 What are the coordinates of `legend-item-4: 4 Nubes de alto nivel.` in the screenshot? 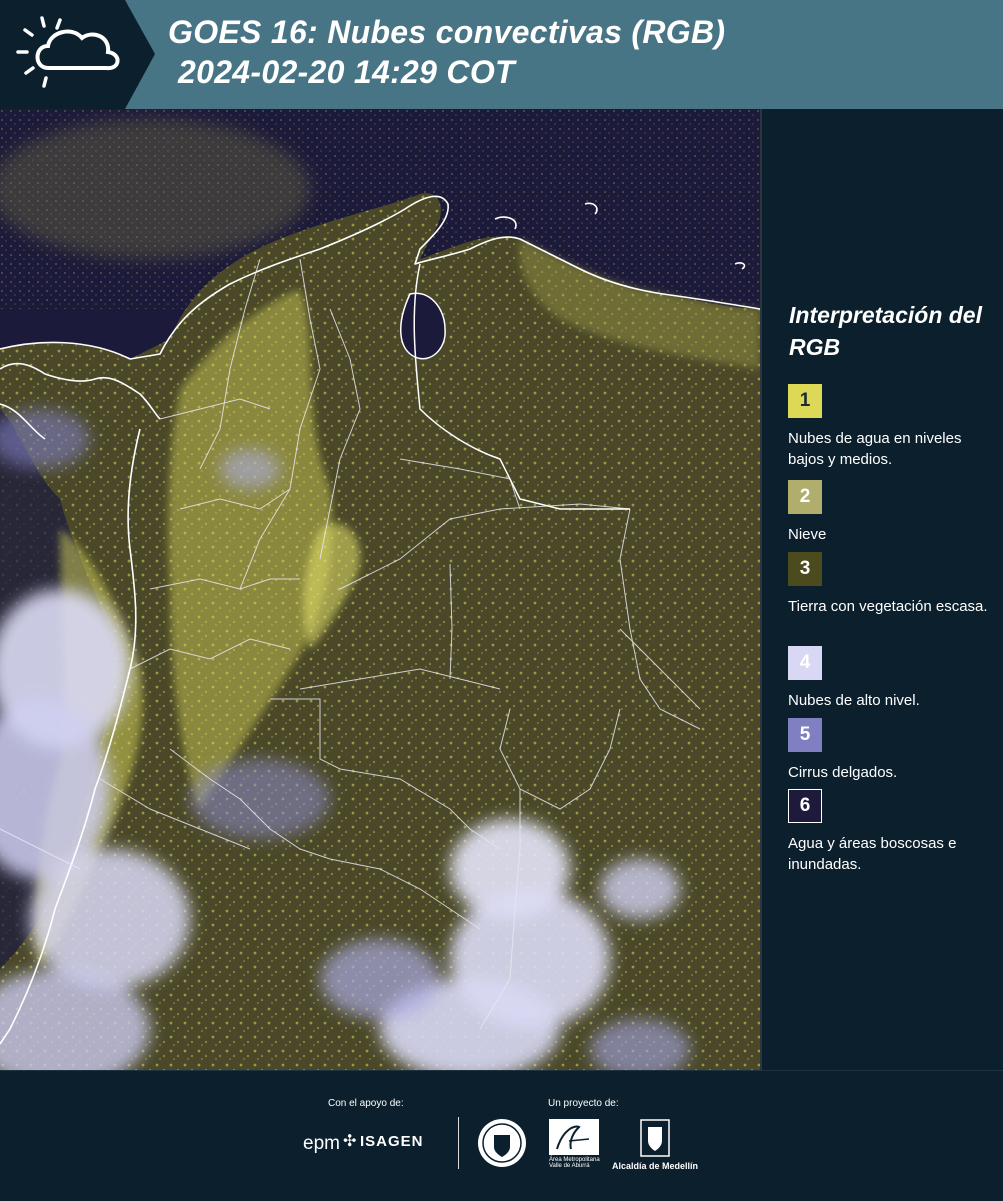 It's located at (888, 678).